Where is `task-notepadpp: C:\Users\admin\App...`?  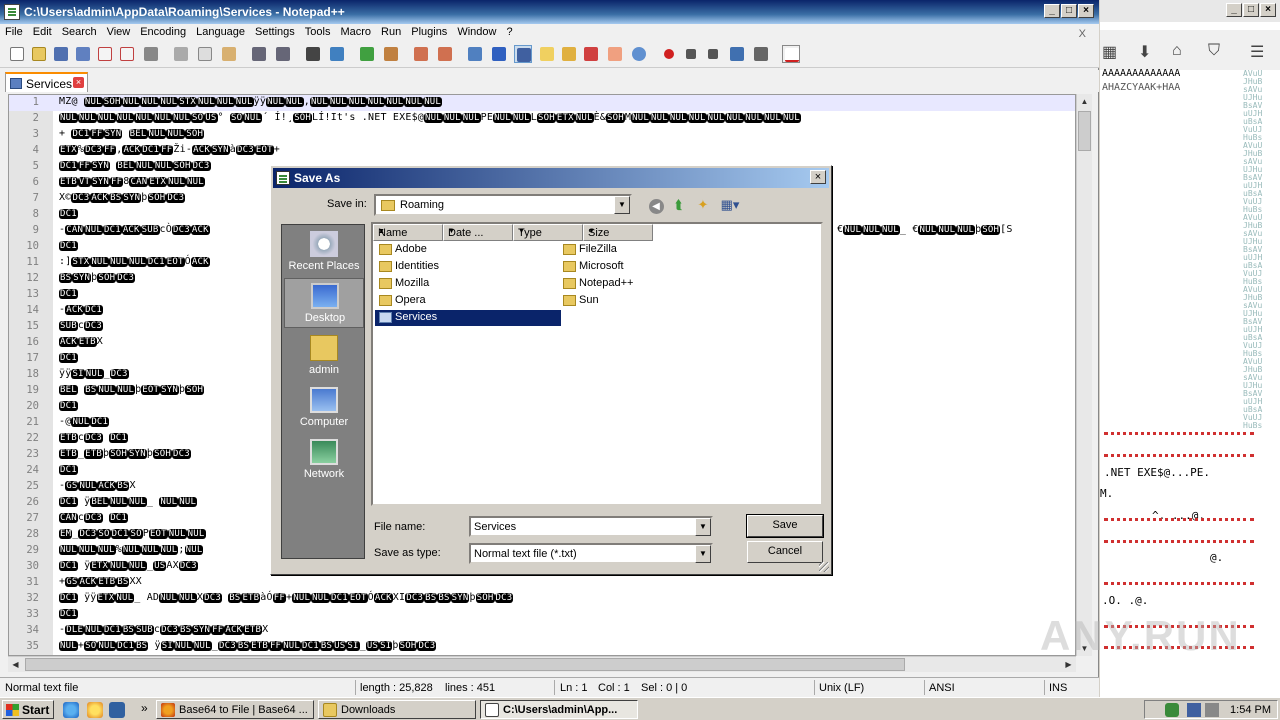 task-notepadpp: C:\Users\admin\App... is located at coordinates (559, 709).